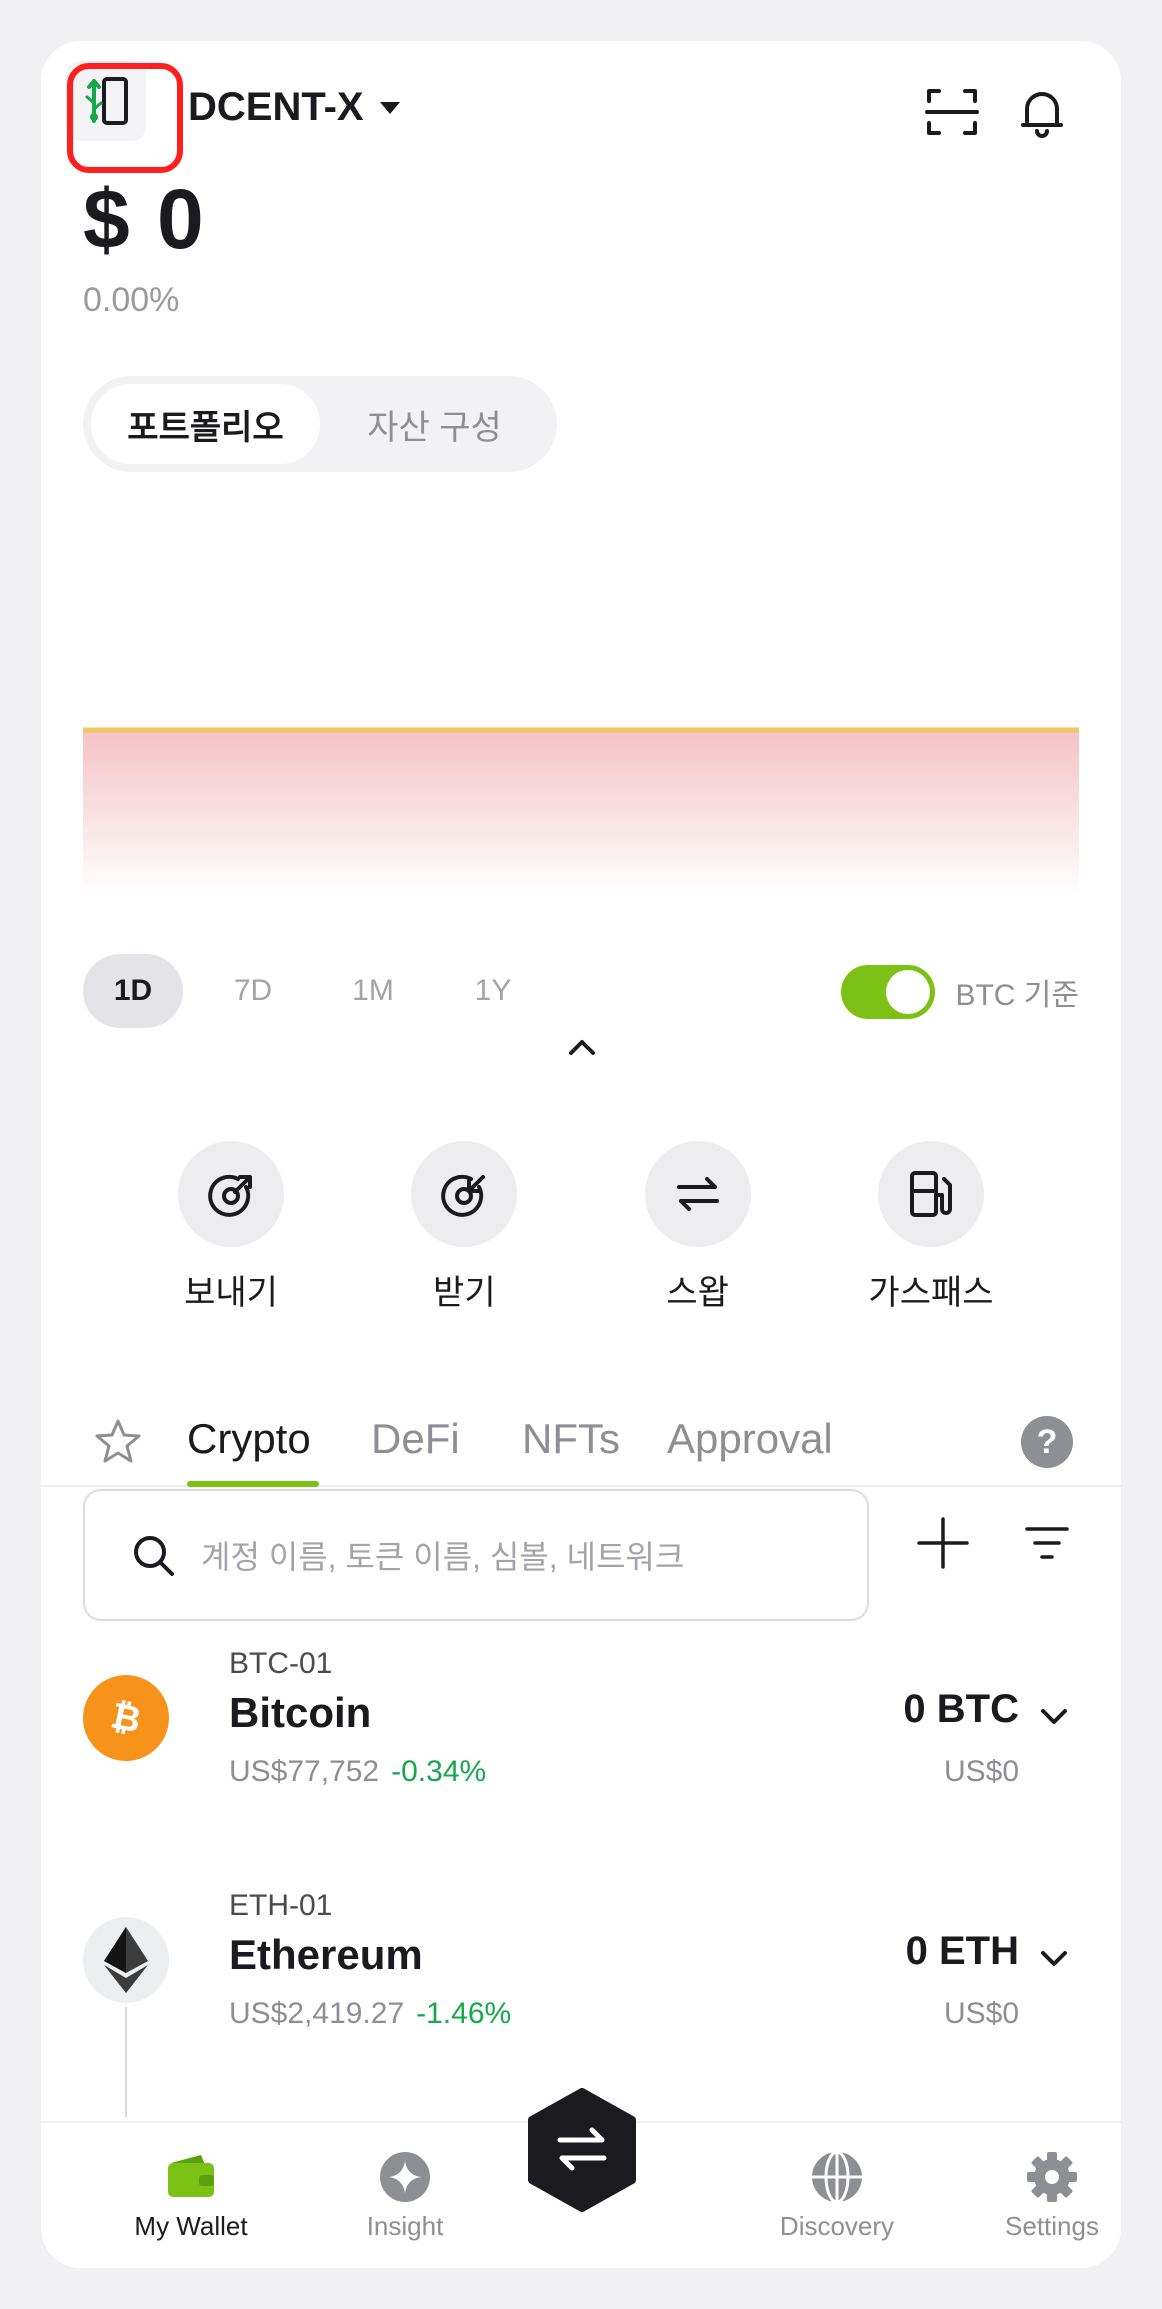  What do you see at coordinates (750, 1439) in the screenshot?
I see `tab-approval: Approval` at bounding box center [750, 1439].